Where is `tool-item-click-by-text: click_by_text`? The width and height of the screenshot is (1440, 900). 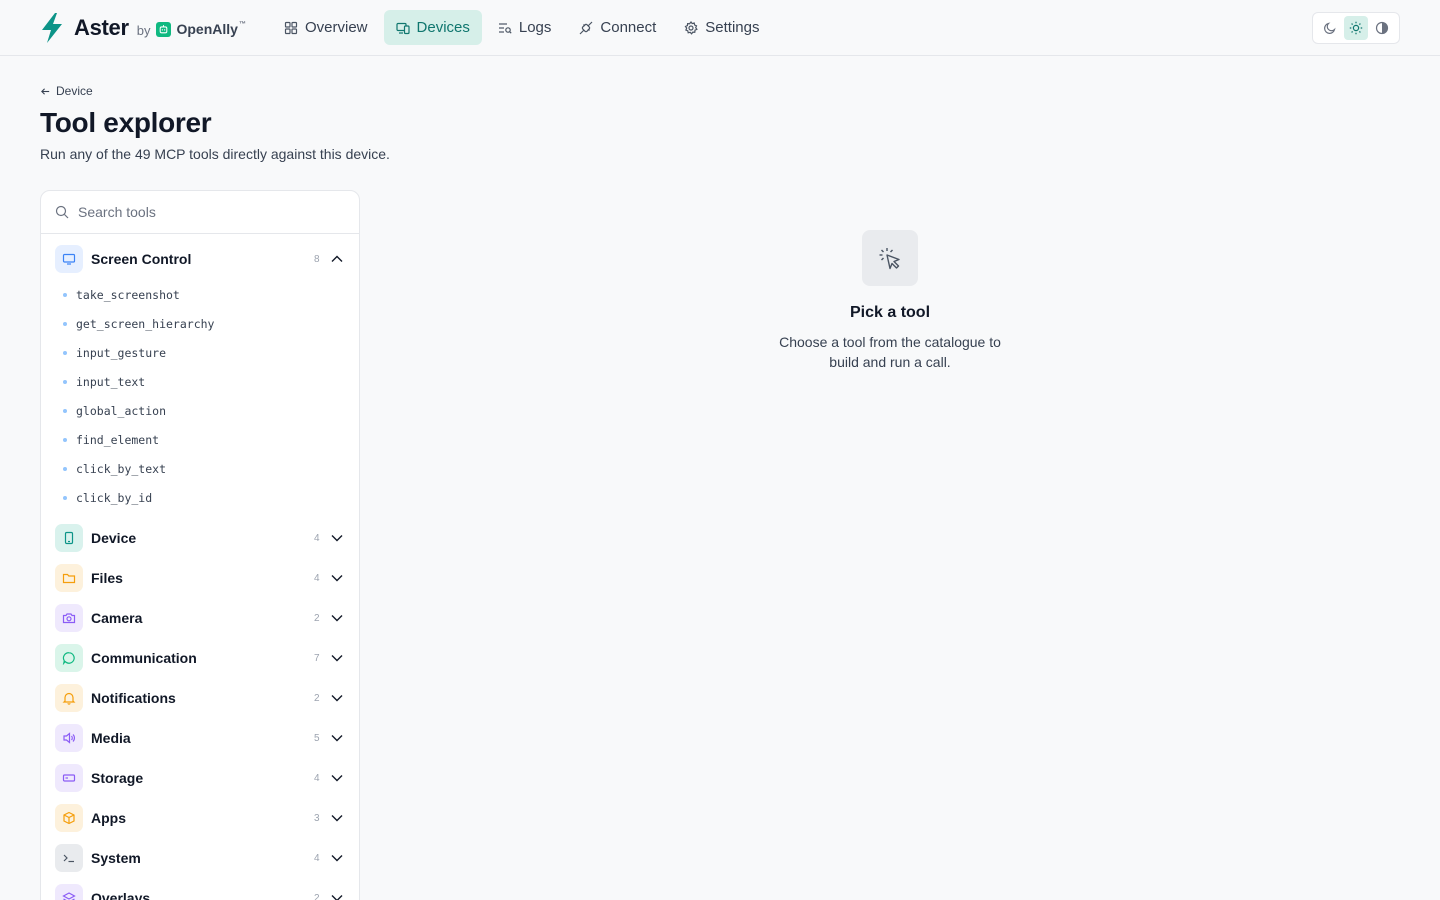 tool-item-click-by-text: click_by_text is located at coordinates (200, 468).